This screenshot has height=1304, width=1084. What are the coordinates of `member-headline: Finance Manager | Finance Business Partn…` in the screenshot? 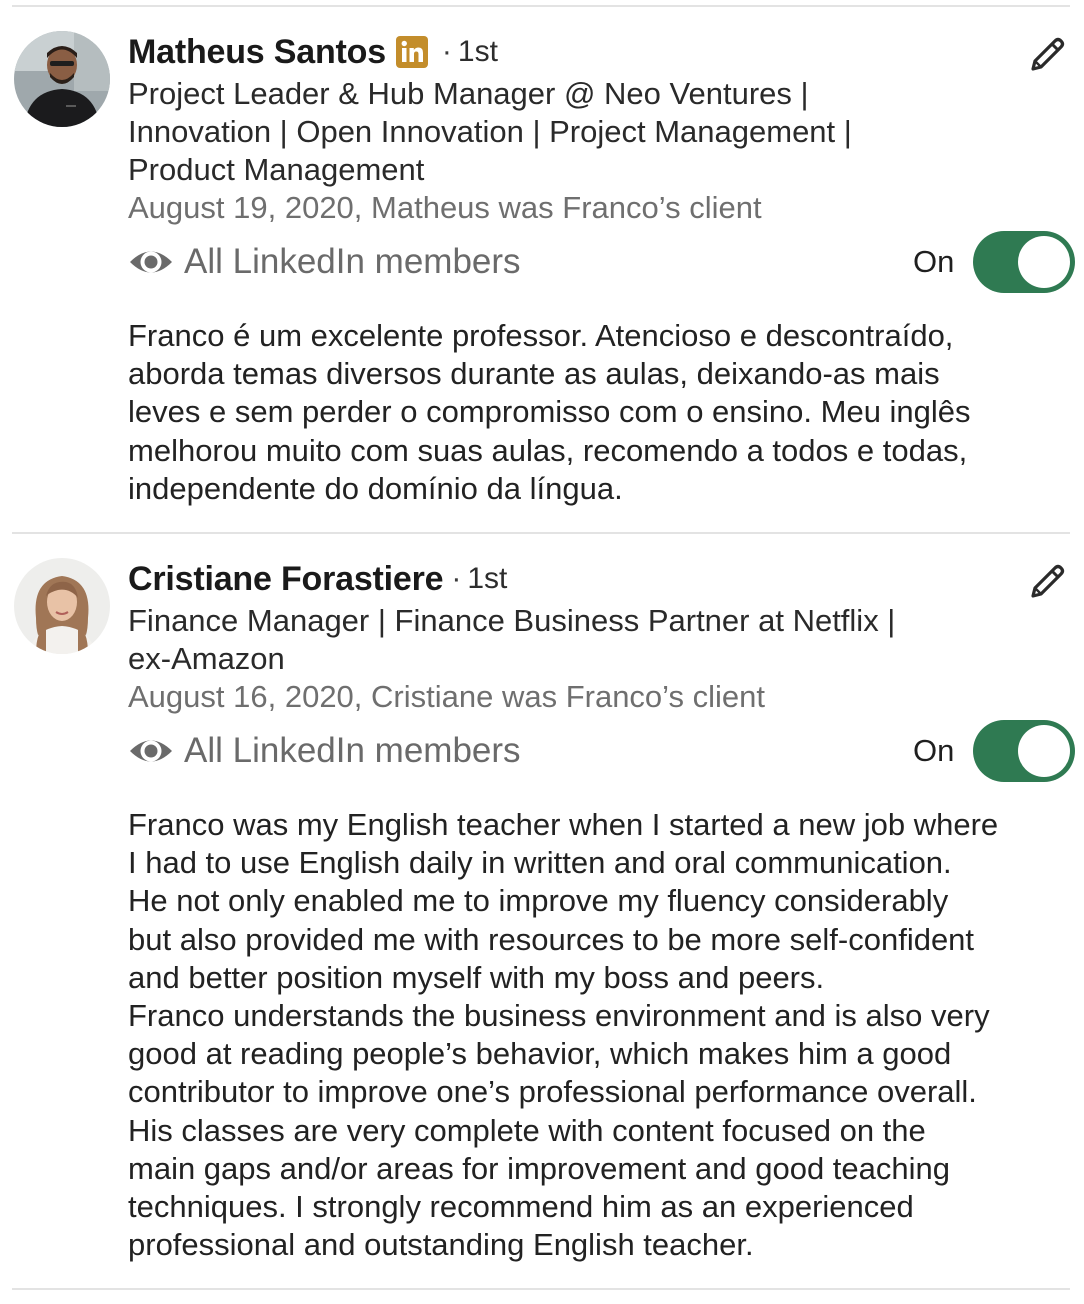 It's located at (578, 640).